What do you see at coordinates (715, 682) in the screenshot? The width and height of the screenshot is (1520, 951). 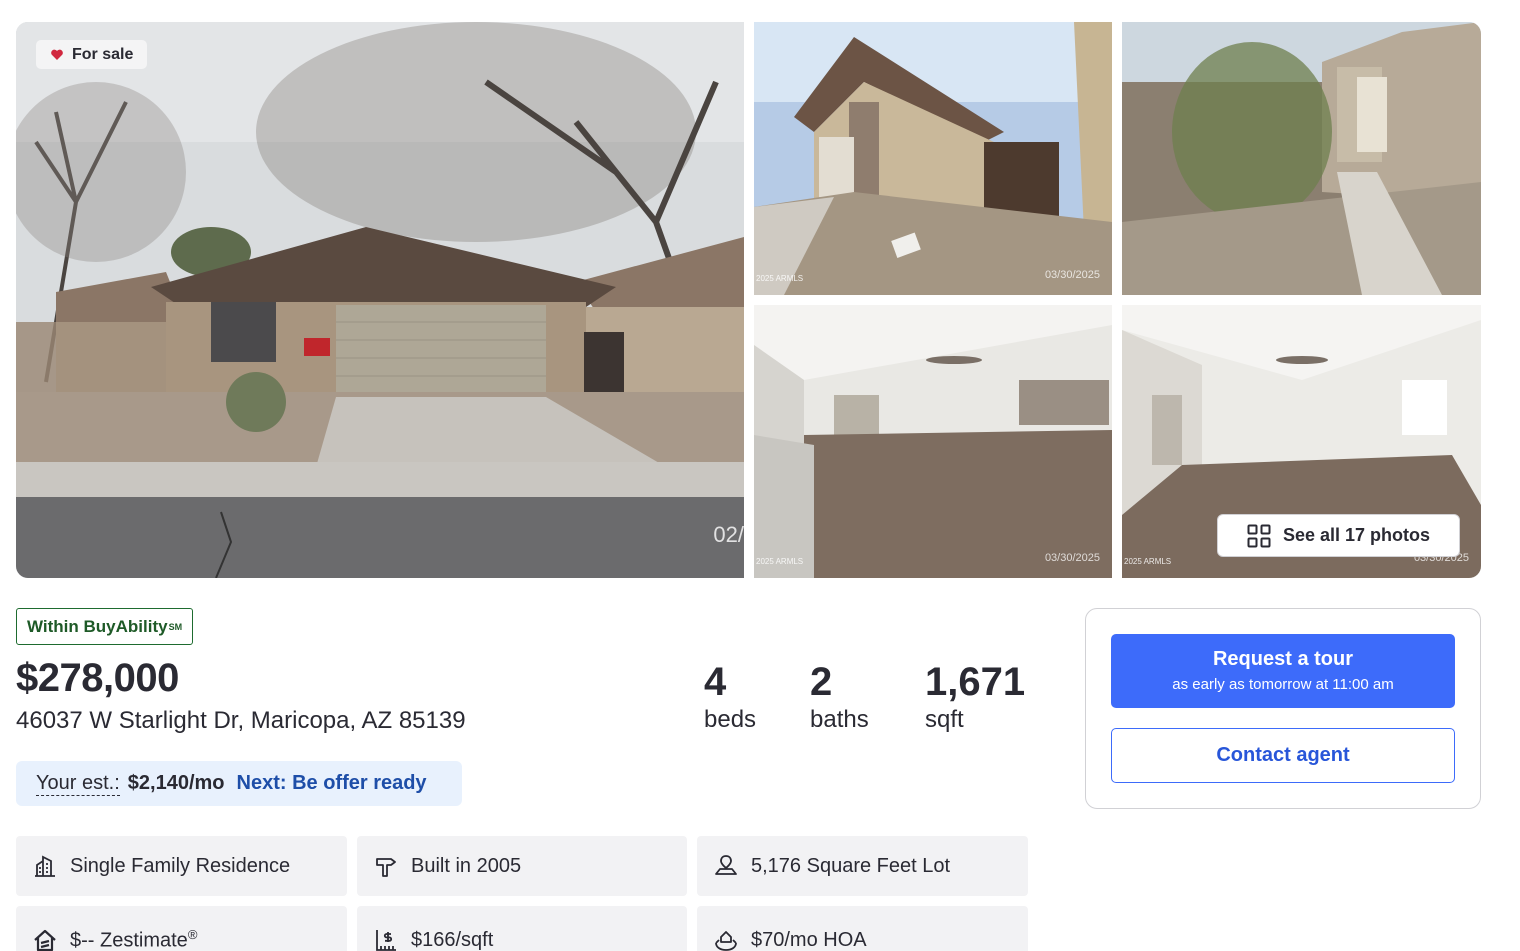 I see `beds-value: 4` at bounding box center [715, 682].